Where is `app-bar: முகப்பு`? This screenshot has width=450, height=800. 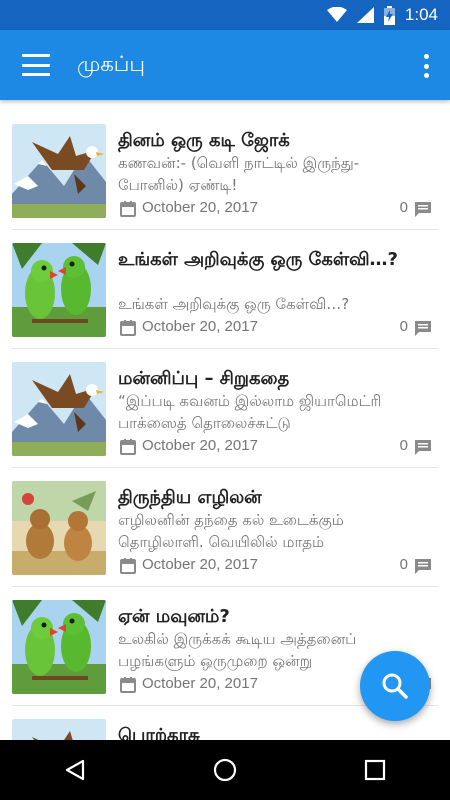 app-bar: முகப்பு is located at coordinates (225, 65).